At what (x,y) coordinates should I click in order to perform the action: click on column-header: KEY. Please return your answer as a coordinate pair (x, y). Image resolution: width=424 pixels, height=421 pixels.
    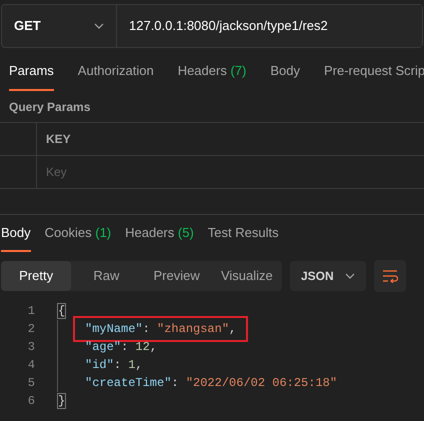
    Looking at the image, I should click on (58, 139).